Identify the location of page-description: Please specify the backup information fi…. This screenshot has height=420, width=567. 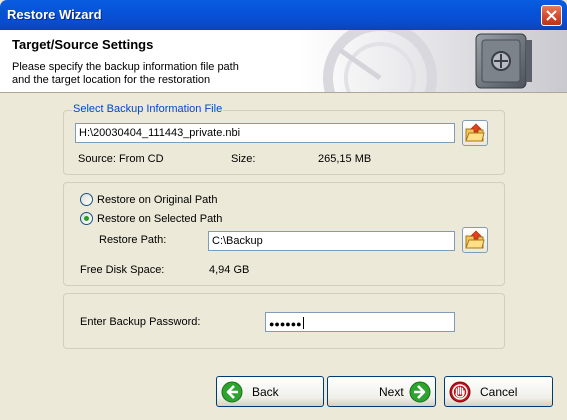
(142, 74).